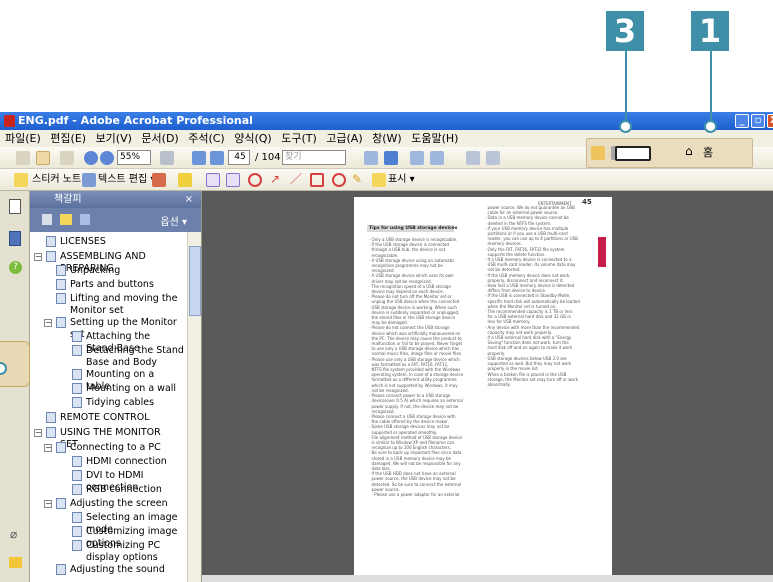  I want to click on document-horizontal-scrollbar, so click(487, 578).